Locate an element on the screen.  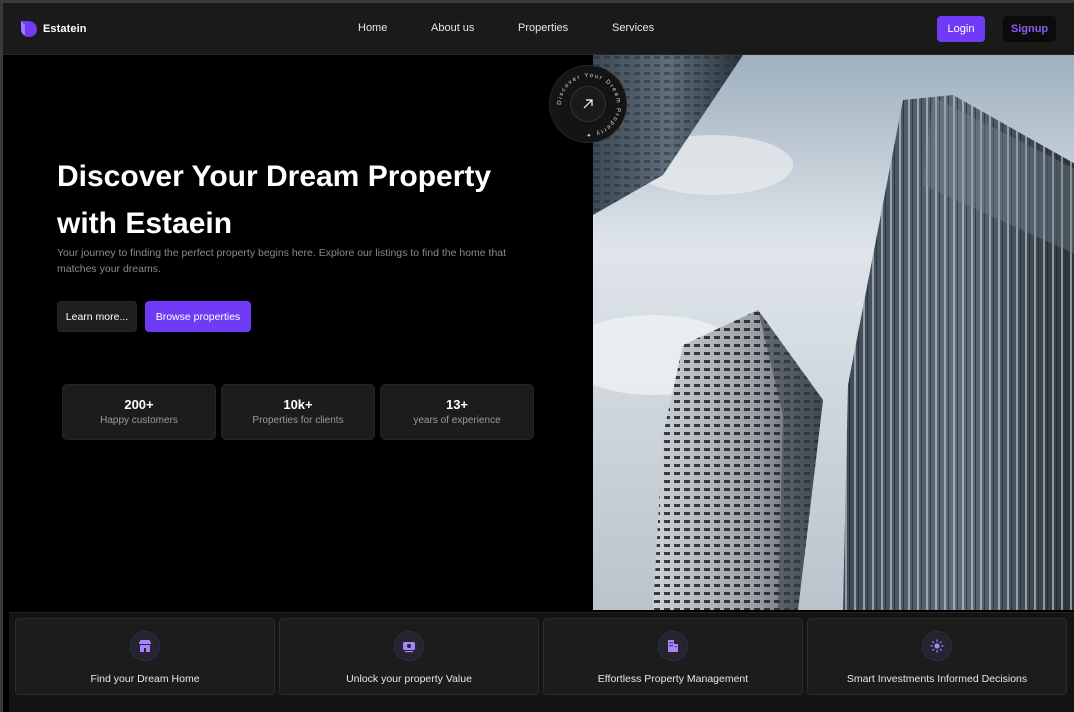
nav-item-home: Home is located at coordinates (372, 28).